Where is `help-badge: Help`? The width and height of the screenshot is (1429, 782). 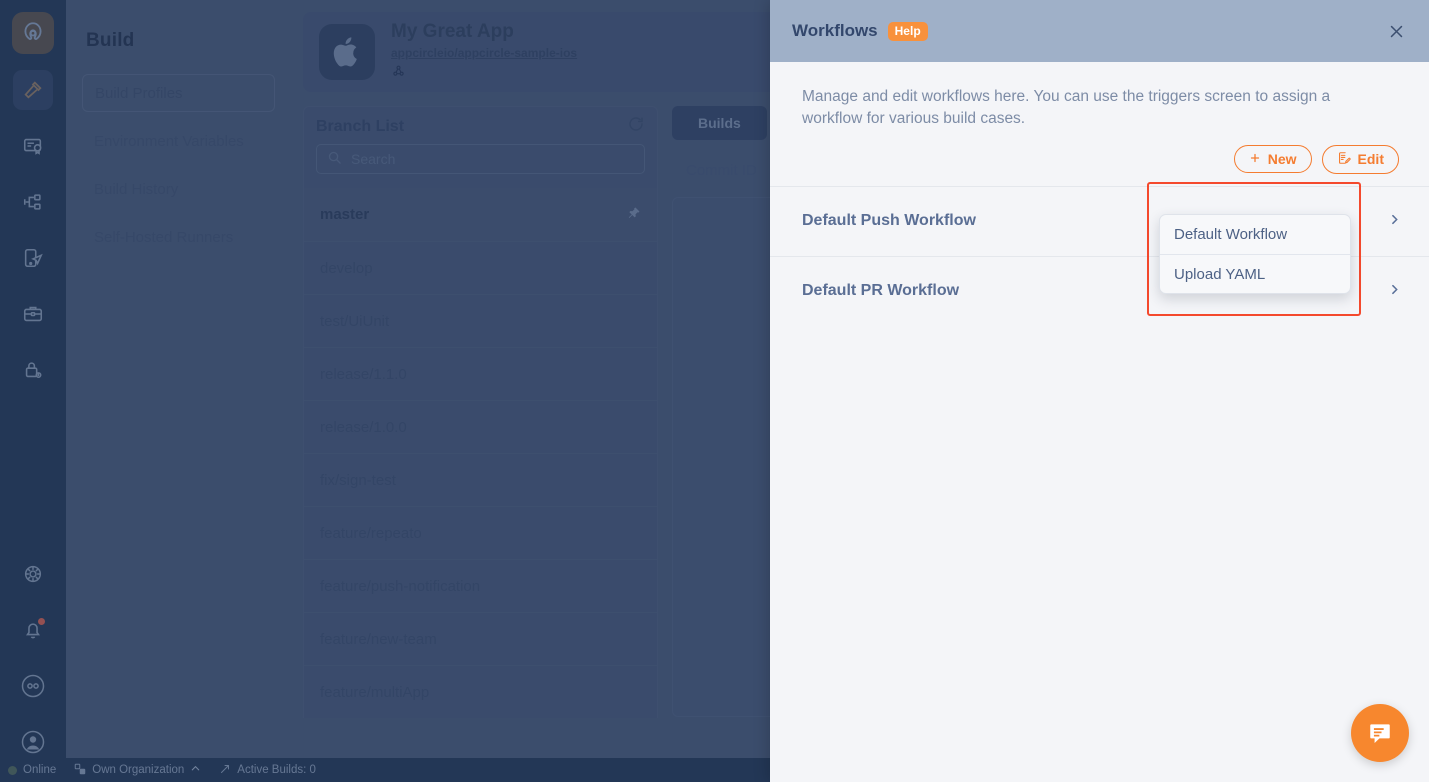
help-badge: Help is located at coordinates (907, 31).